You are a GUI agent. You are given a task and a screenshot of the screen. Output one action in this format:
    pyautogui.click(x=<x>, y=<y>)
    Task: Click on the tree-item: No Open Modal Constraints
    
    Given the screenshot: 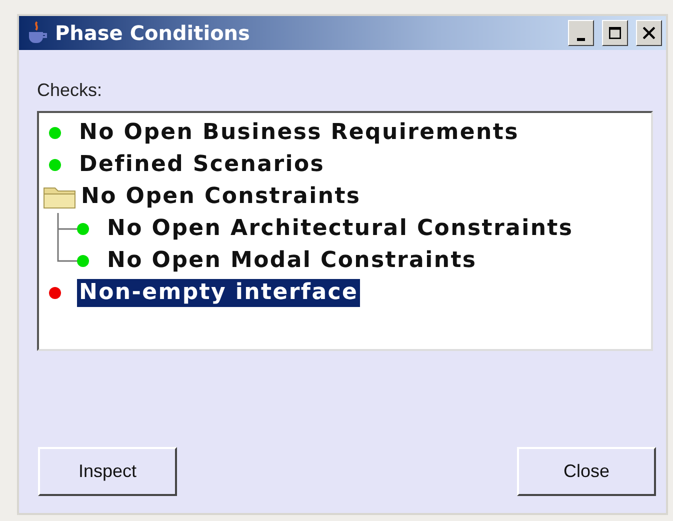 What is the action you would take?
    pyautogui.click(x=292, y=261)
    